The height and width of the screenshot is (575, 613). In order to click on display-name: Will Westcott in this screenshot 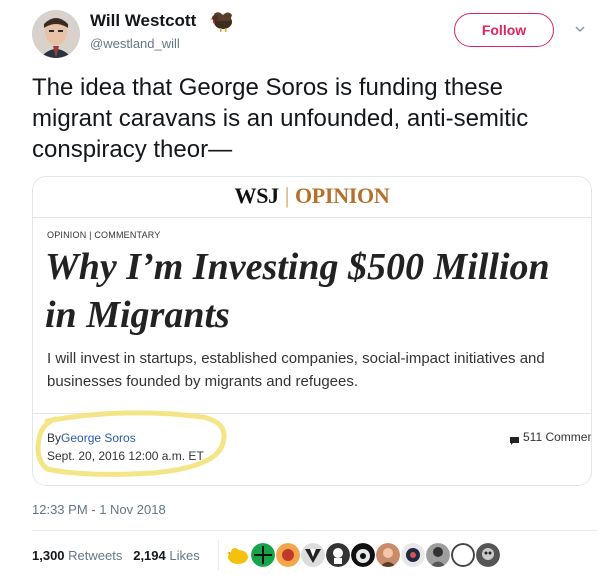, I will do `click(143, 21)`.